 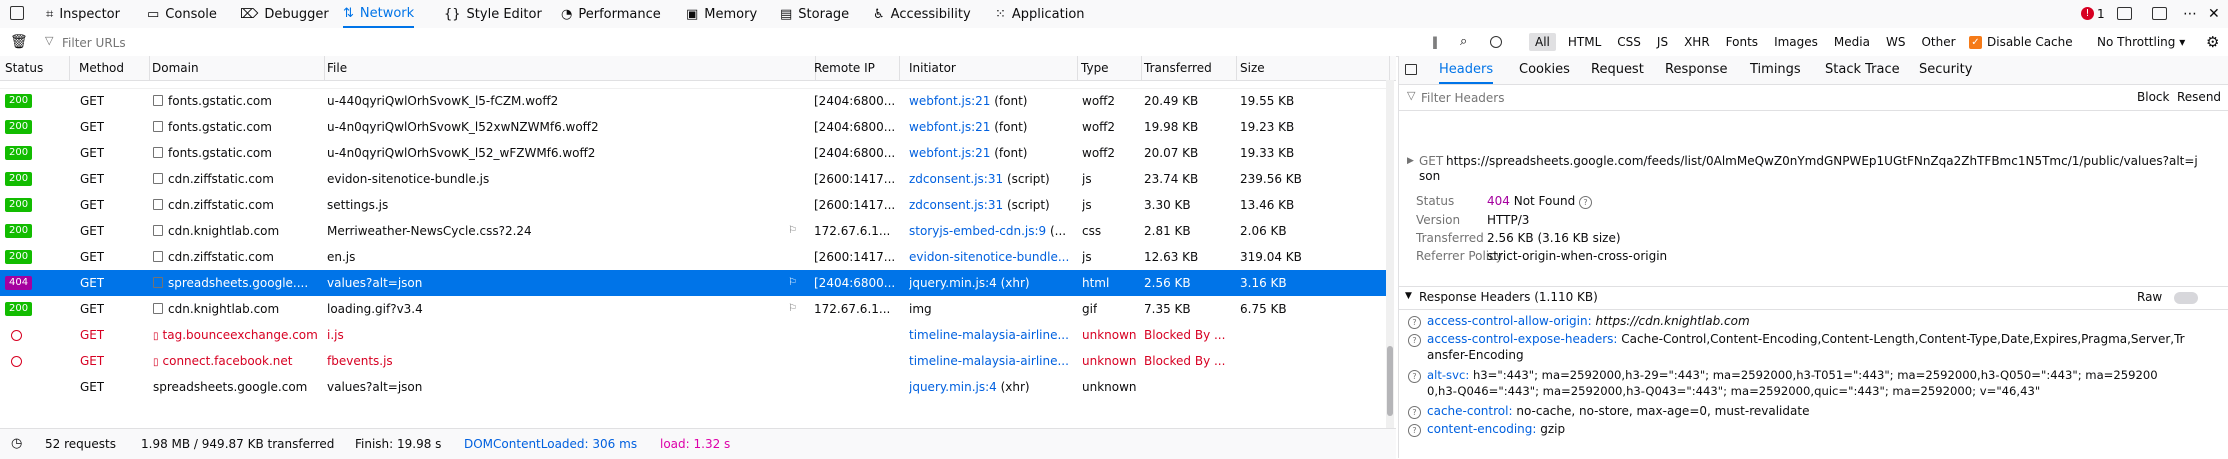 I want to click on type-filter-ws: WS, so click(x=1895, y=42).